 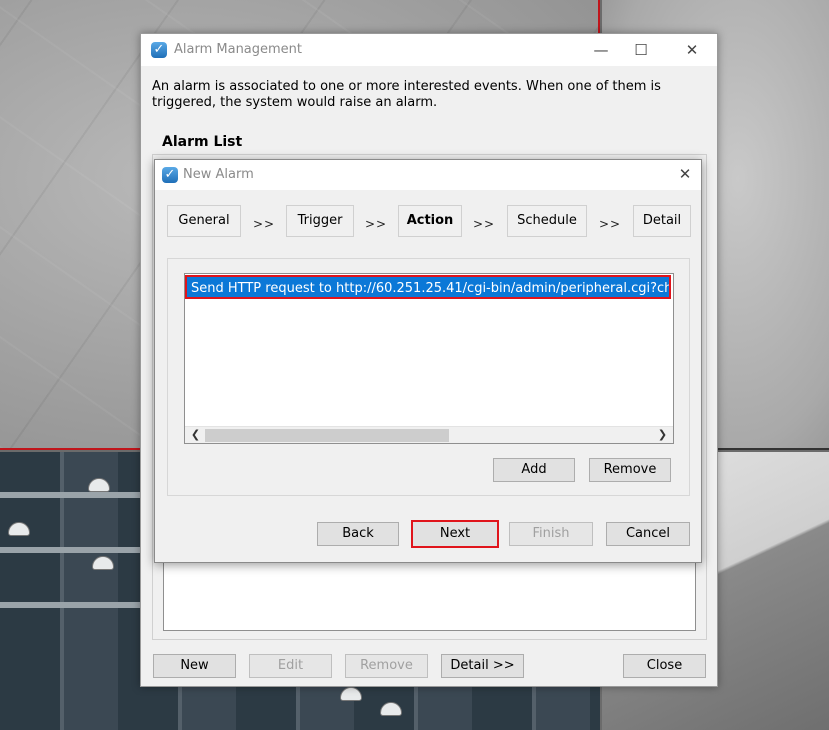 What do you see at coordinates (551, 534) in the screenshot?
I see `finish-button: Finish` at bounding box center [551, 534].